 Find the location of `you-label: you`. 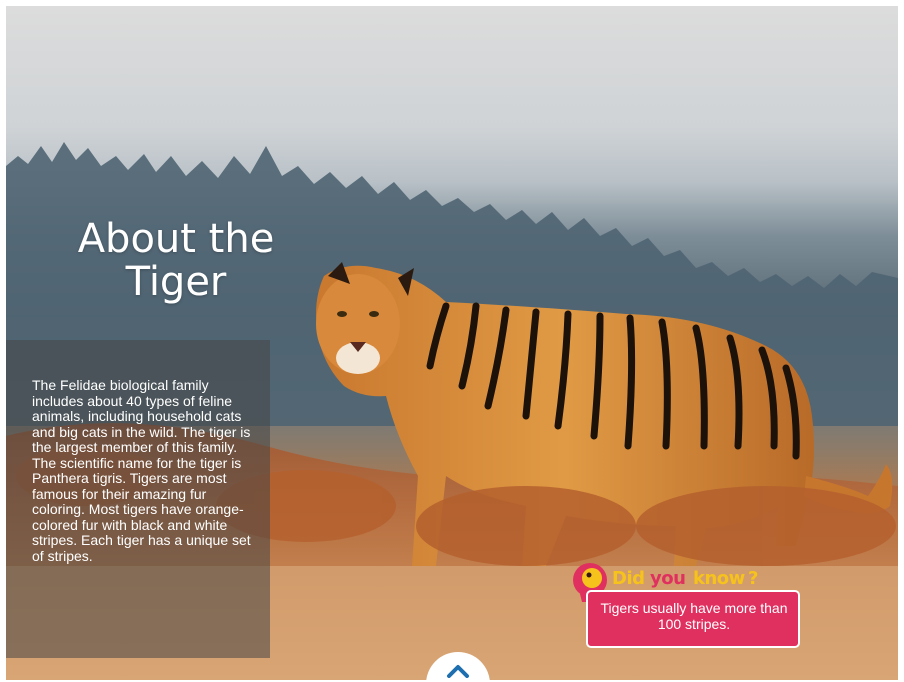

you-label: you is located at coordinates (668, 578).